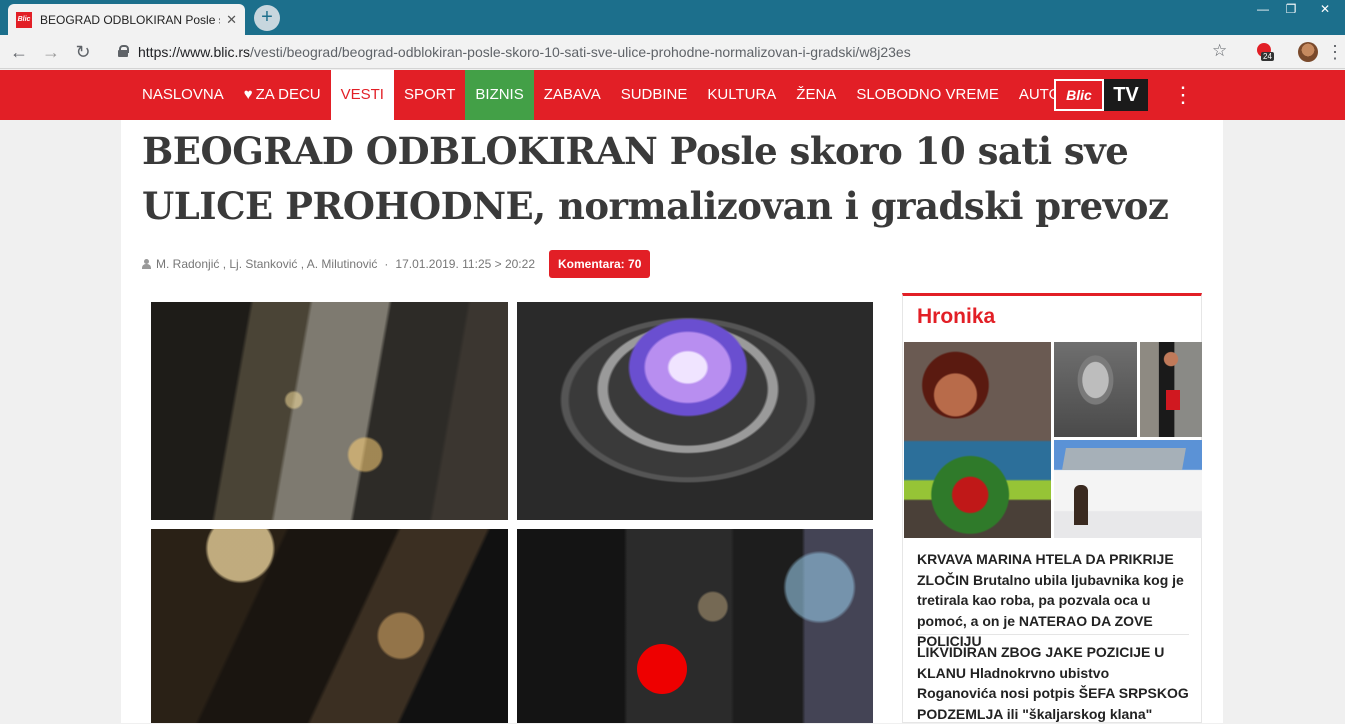  Describe the element at coordinates (1053, 634) in the screenshot. I see `story-divider` at that location.